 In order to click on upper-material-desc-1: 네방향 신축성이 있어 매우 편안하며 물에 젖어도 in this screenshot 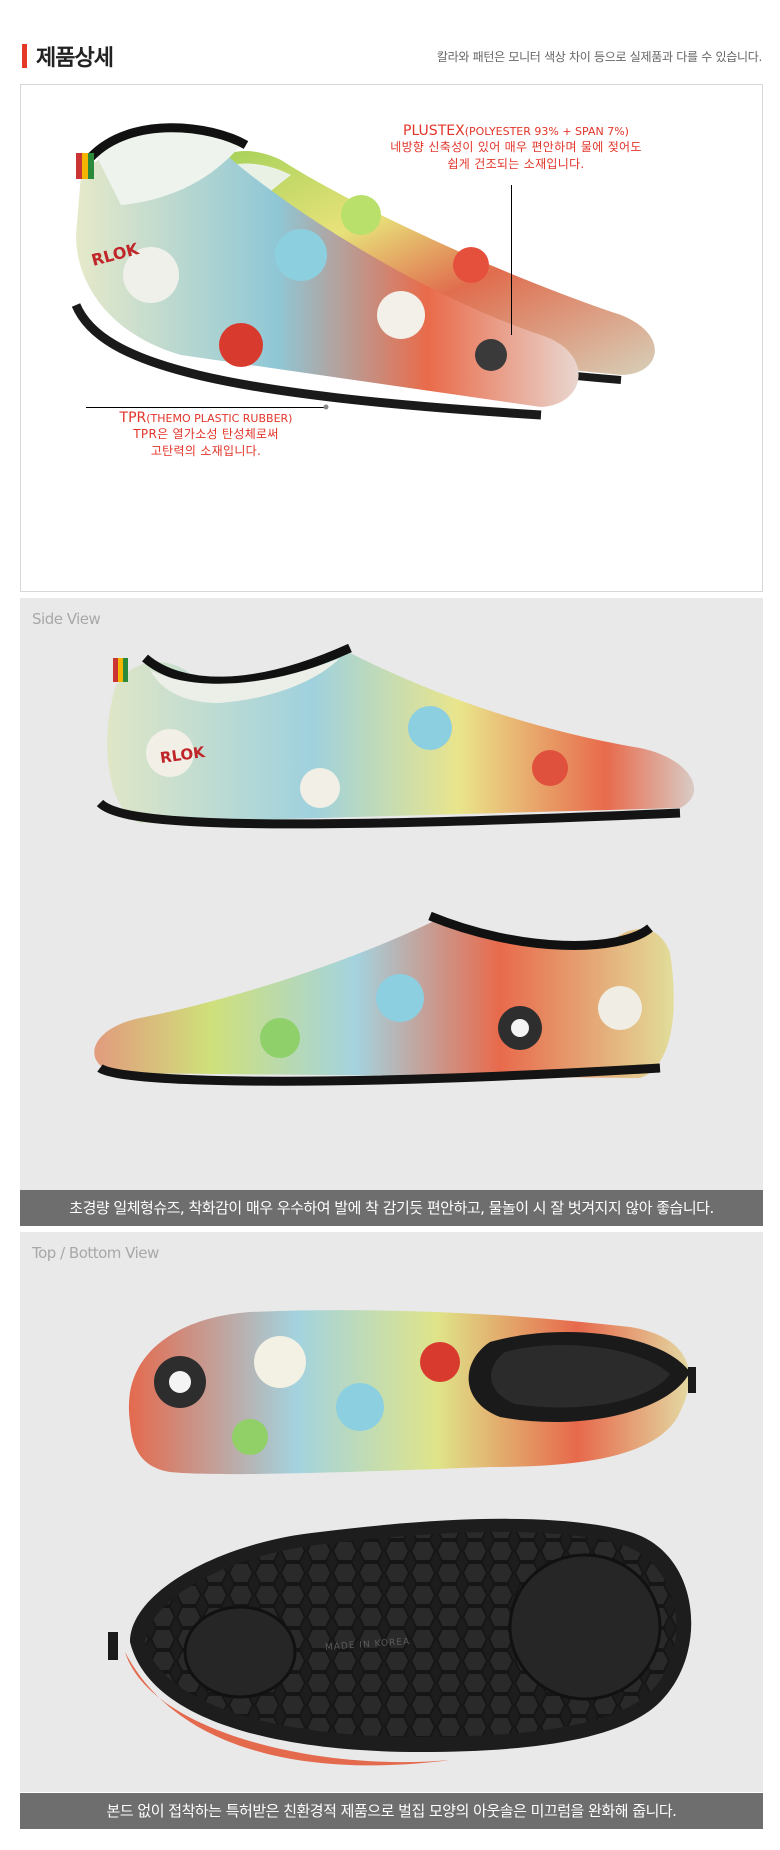, I will do `click(516, 147)`.